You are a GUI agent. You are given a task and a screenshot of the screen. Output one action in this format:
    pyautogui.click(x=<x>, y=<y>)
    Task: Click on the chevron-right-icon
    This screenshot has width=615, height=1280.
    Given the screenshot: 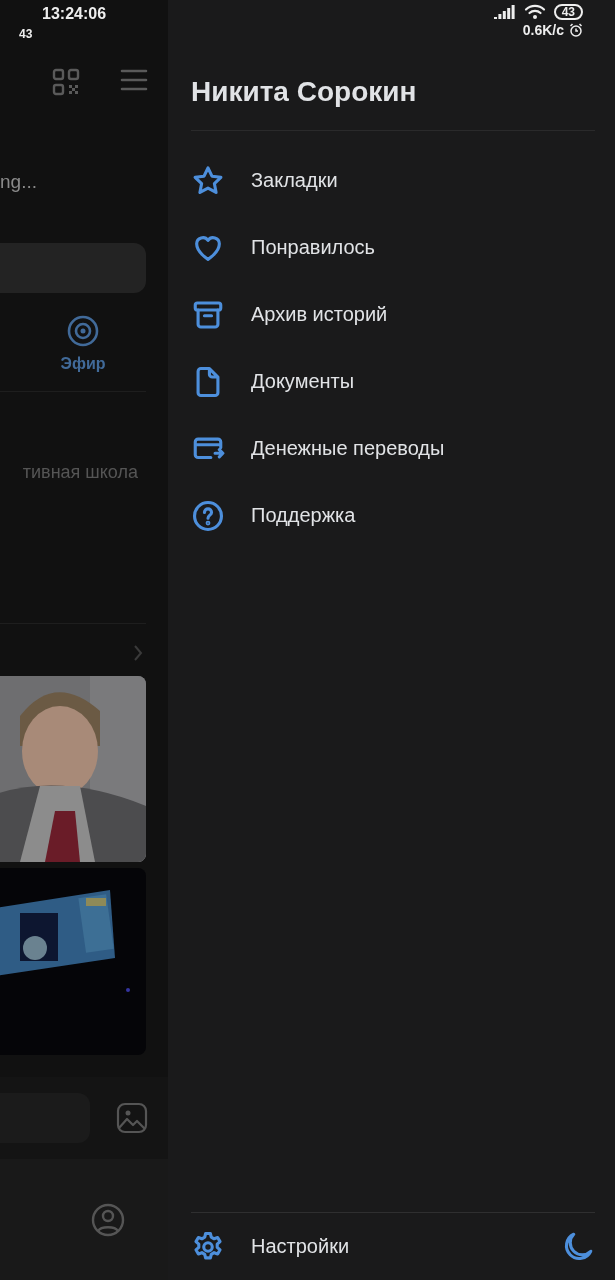 What is the action you would take?
    pyautogui.click(x=138, y=653)
    